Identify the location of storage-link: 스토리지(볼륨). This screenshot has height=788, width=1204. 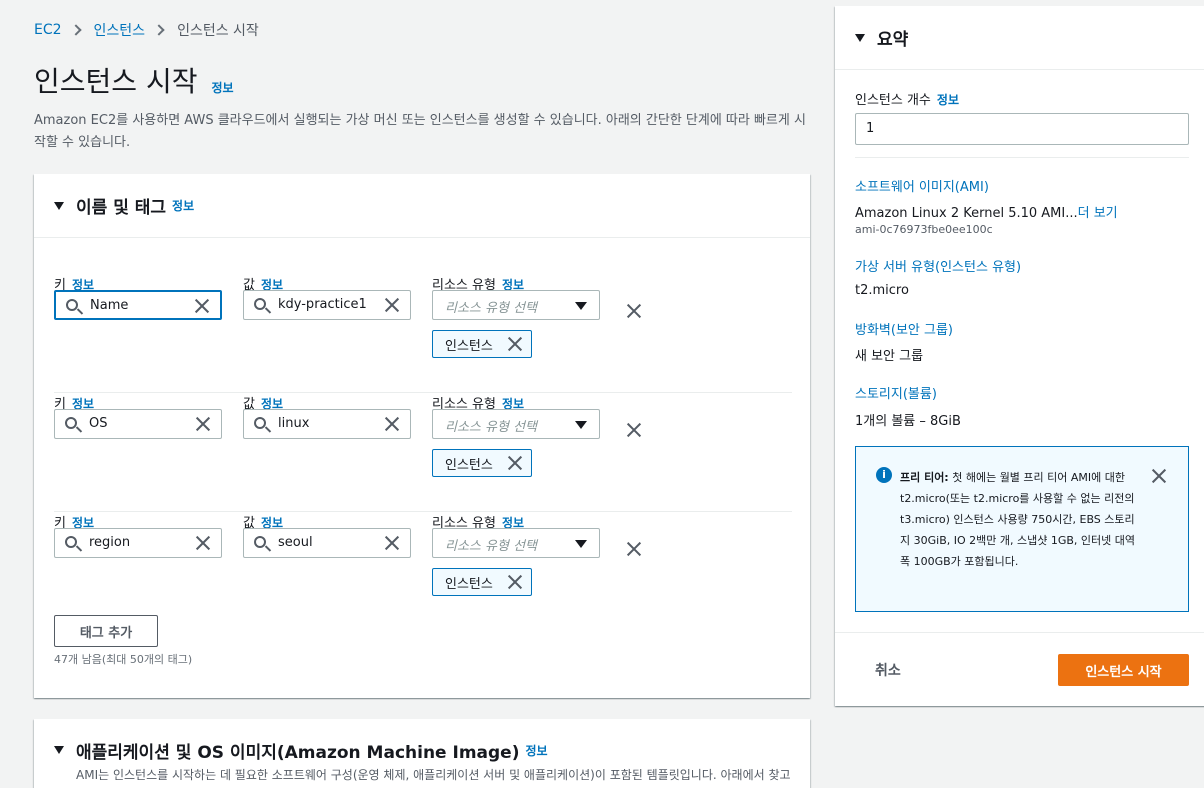
(896, 392).